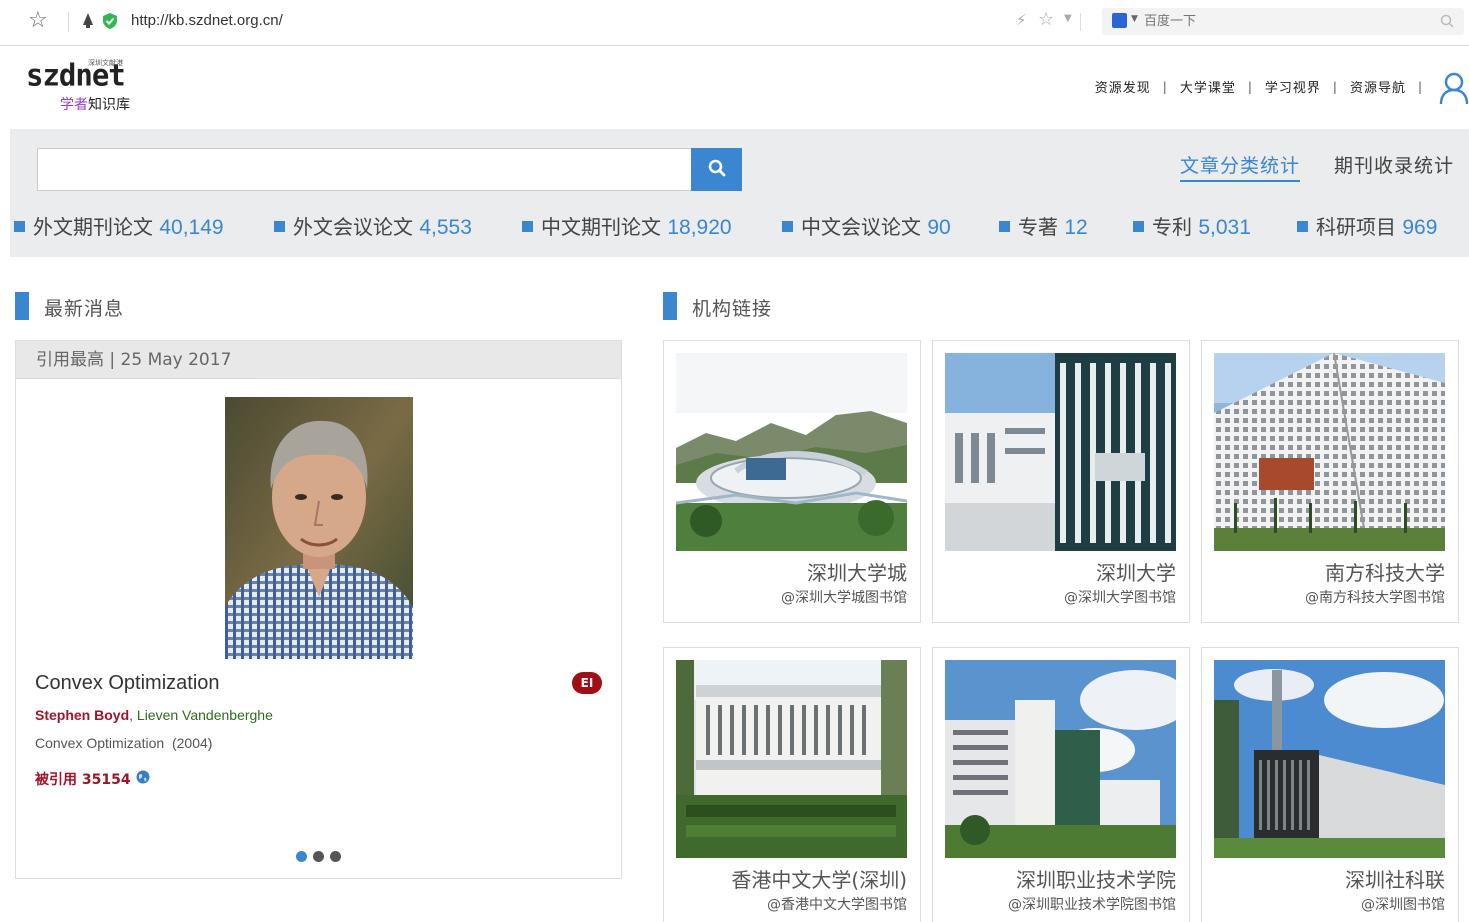 Image resolution: width=1469 pixels, height=922 pixels. What do you see at coordinates (732, 309) in the screenshot?
I see `institution-links-title: 机构链接` at bounding box center [732, 309].